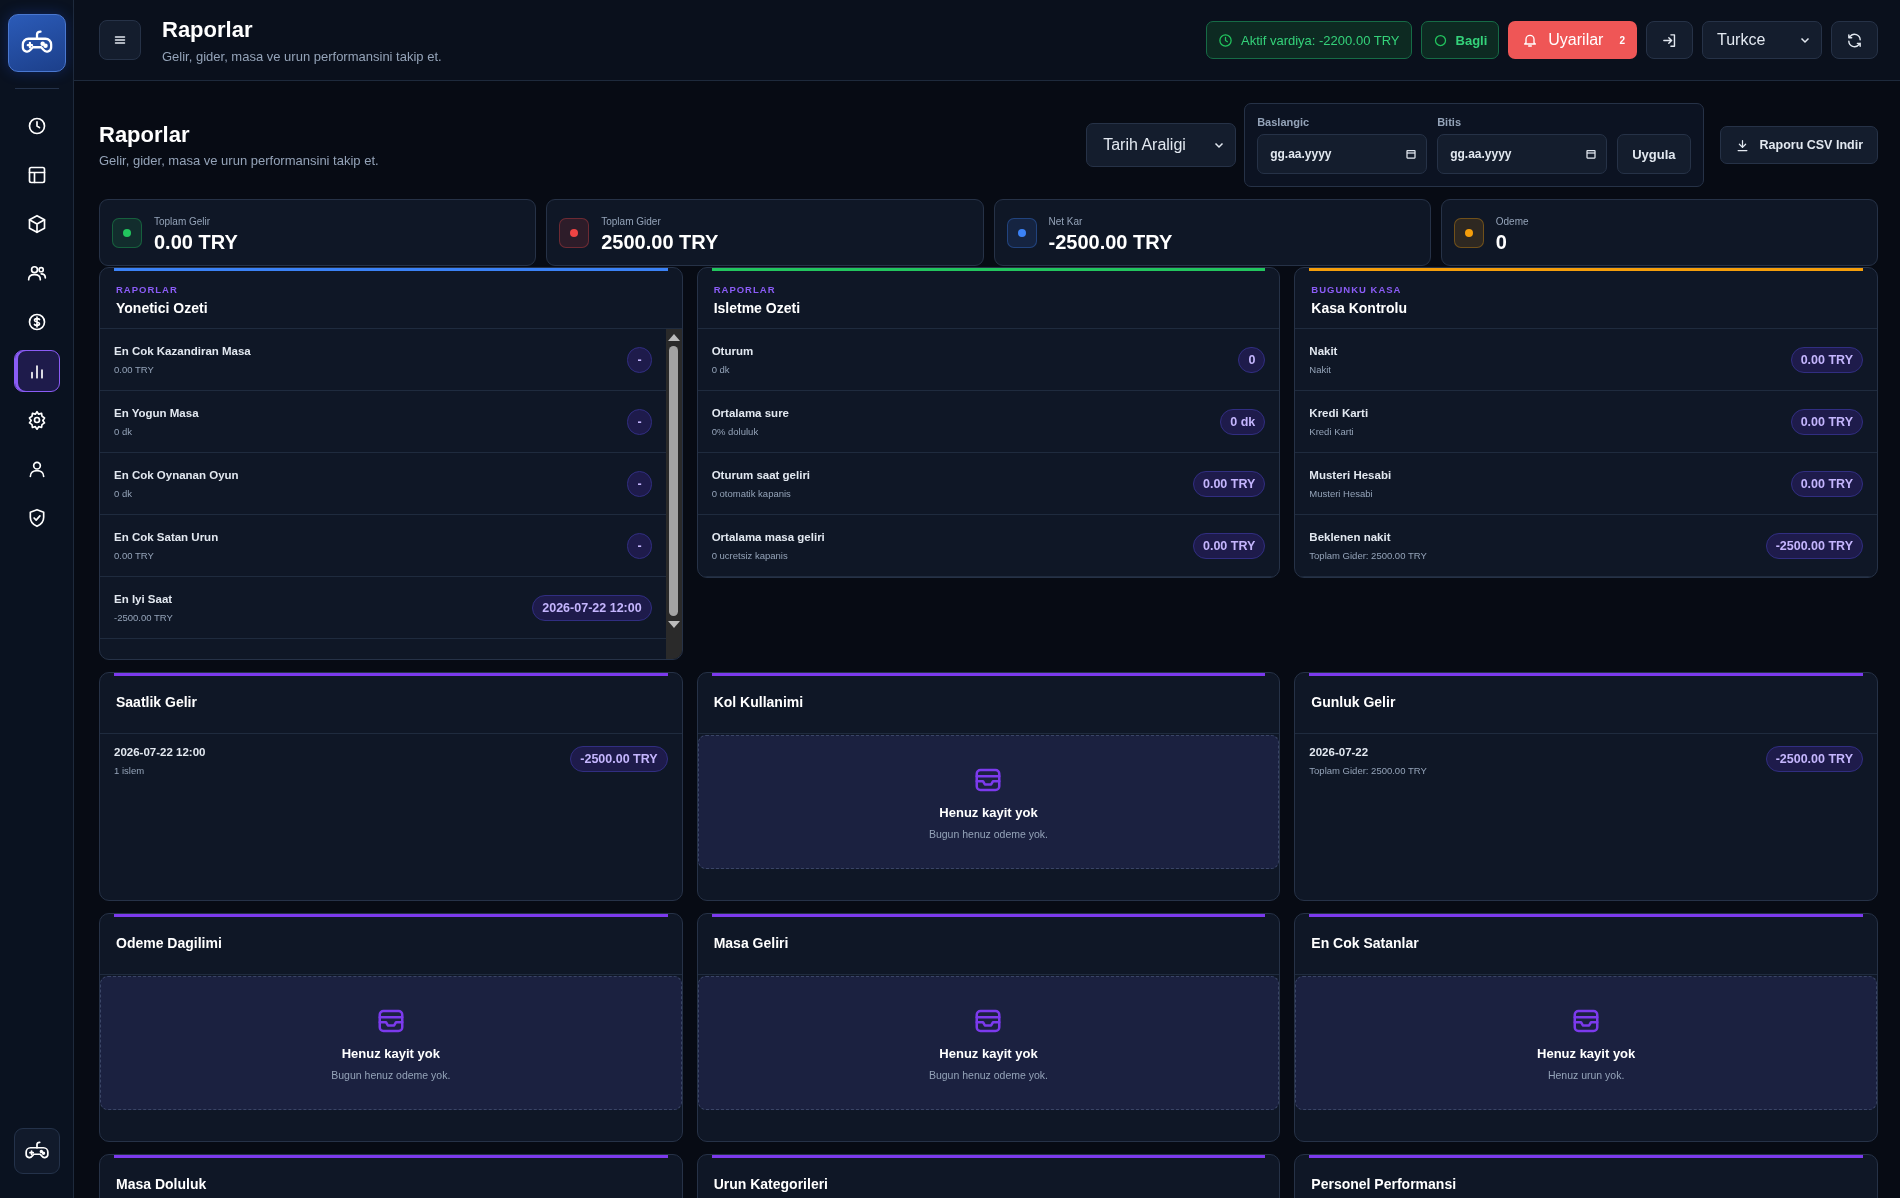 This screenshot has height=1198, width=1900. I want to click on bell-icon, so click(1530, 40).